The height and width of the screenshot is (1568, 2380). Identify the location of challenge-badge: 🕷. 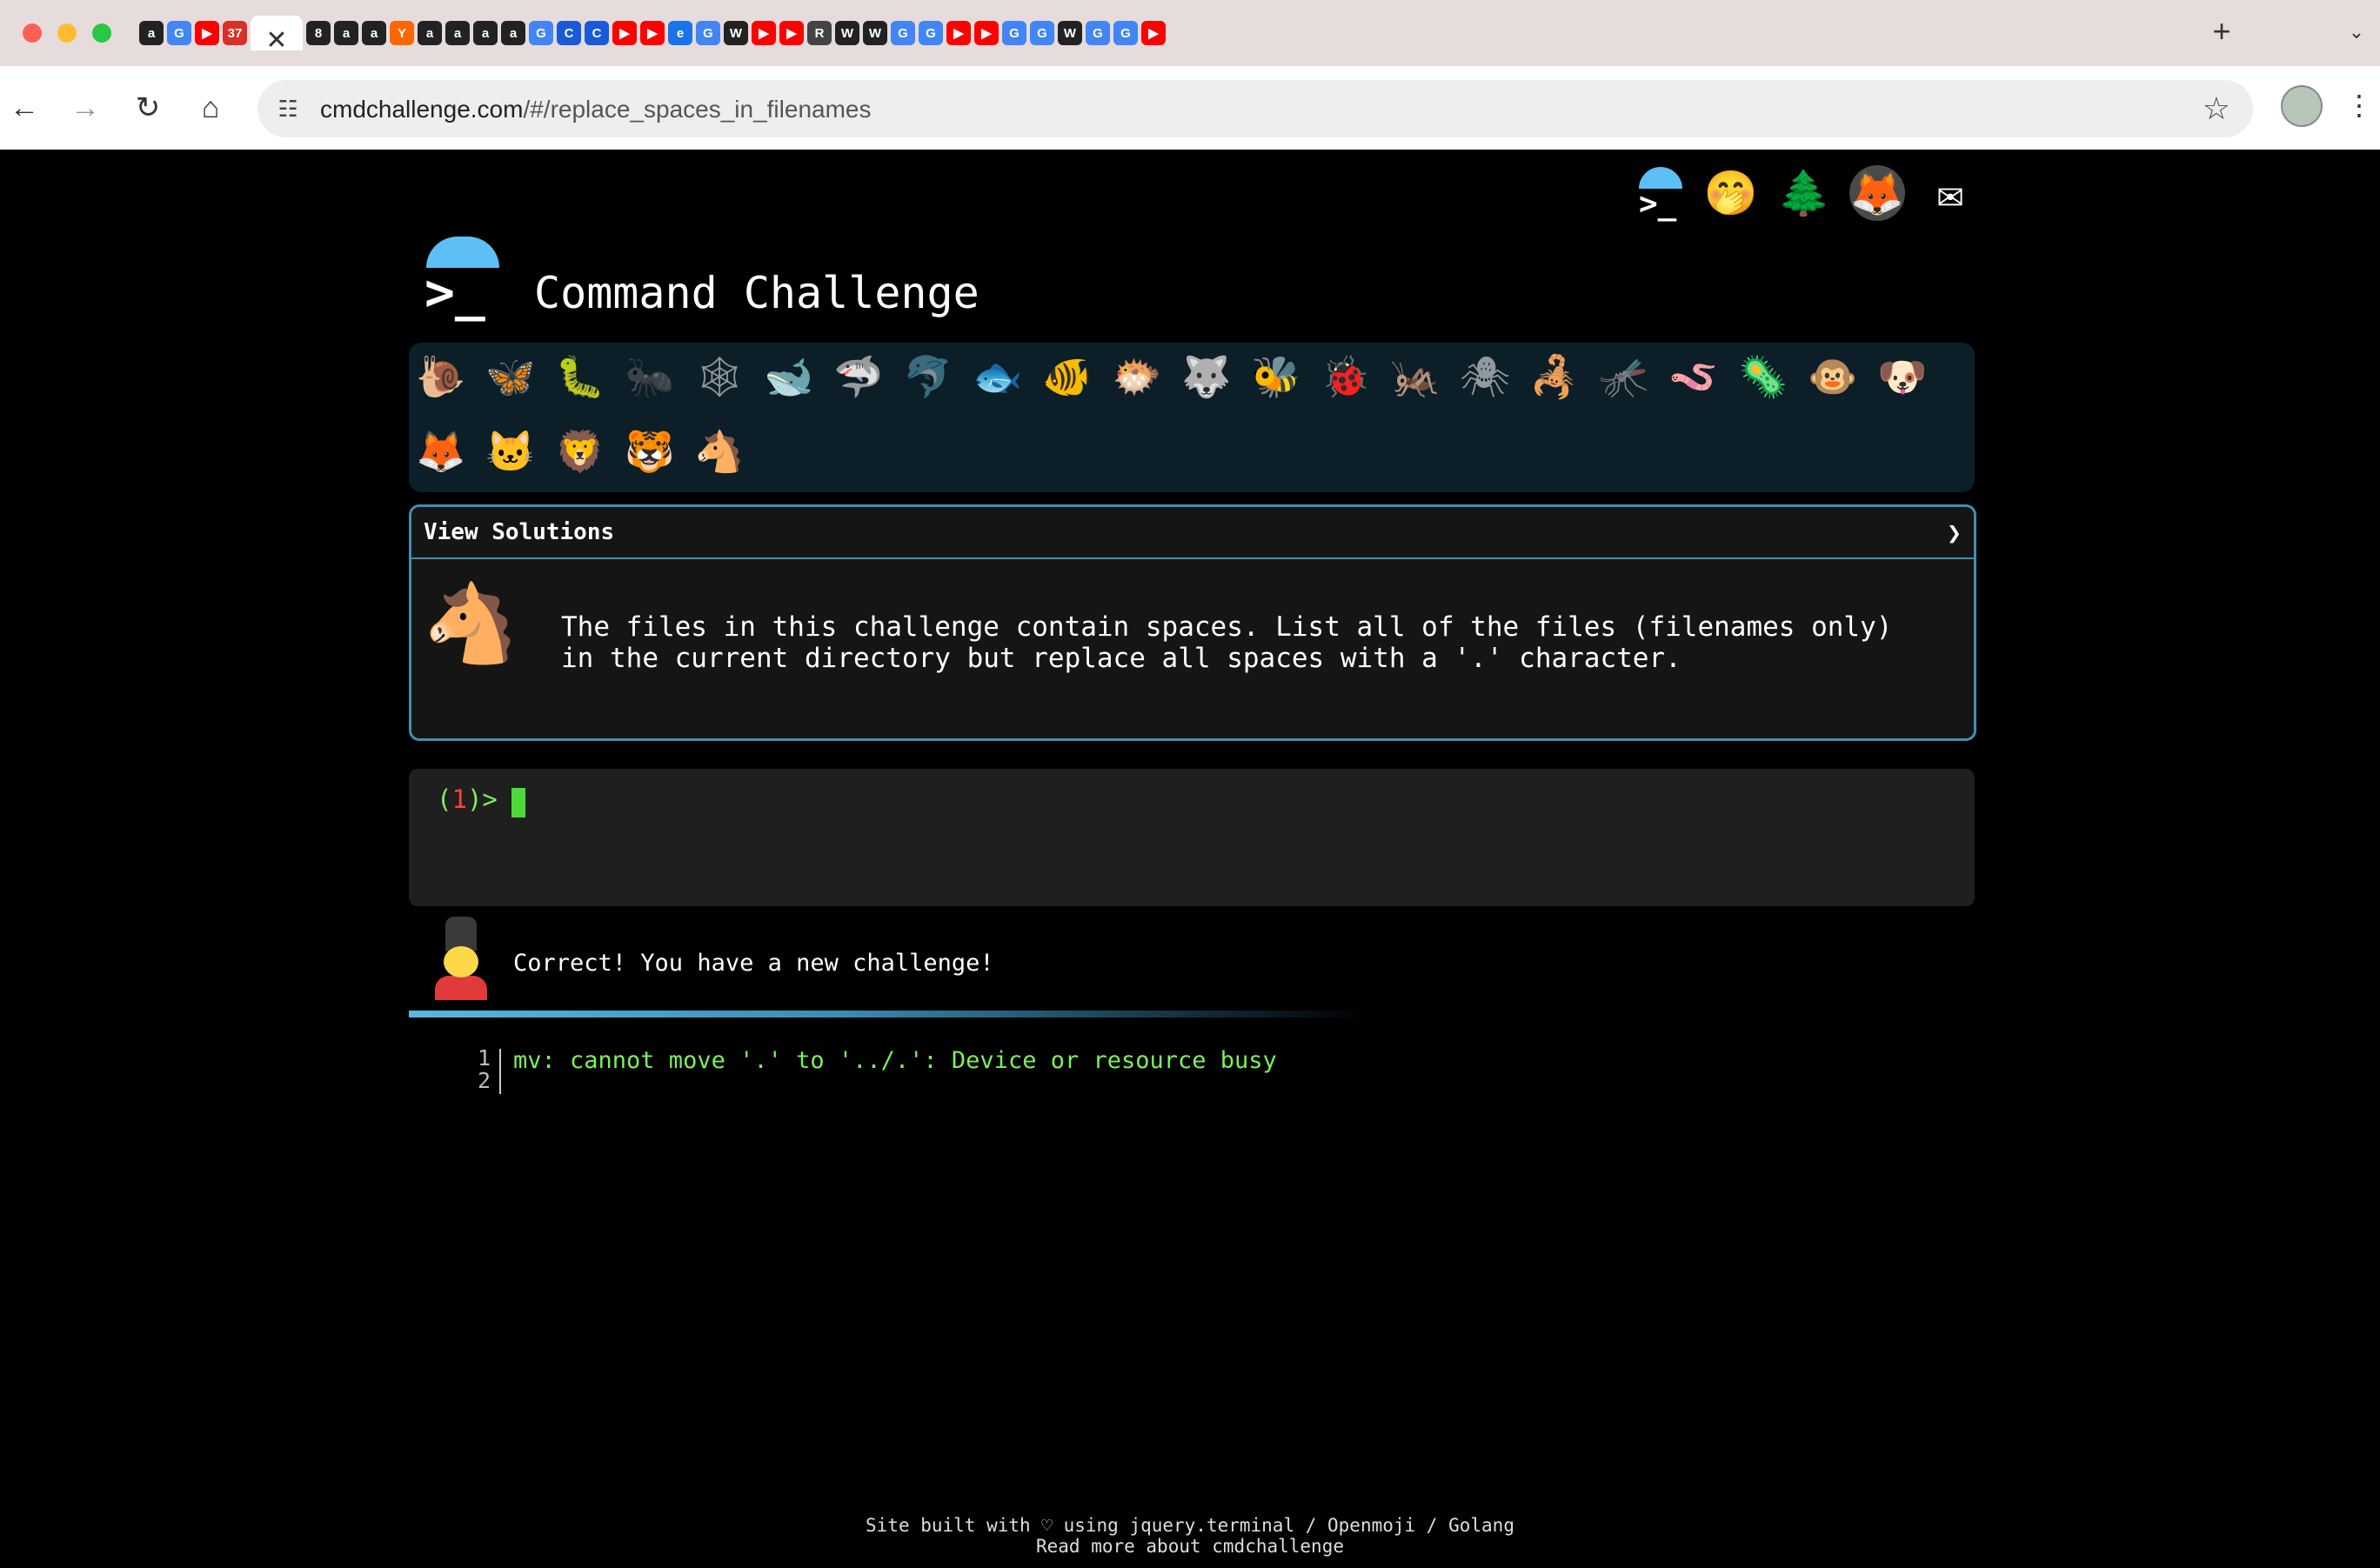
(1485, 376).